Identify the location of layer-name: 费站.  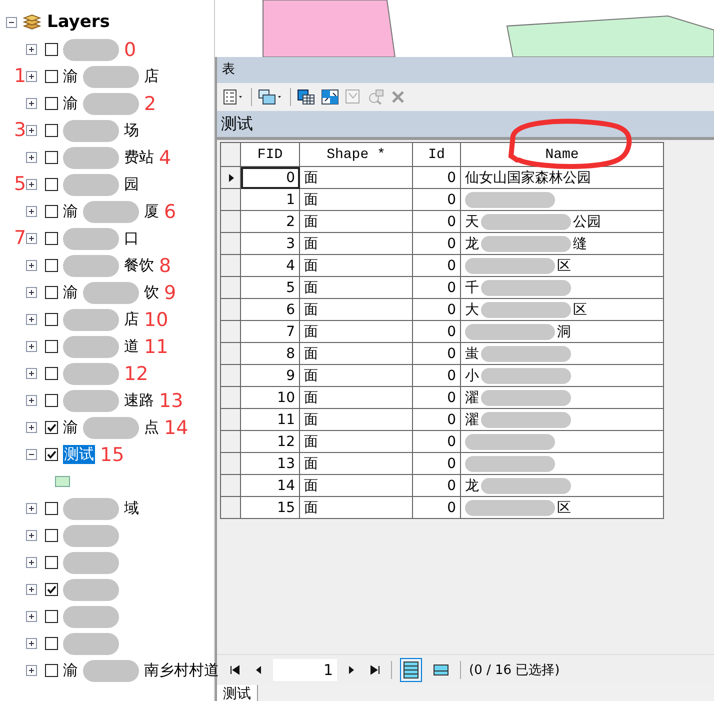
(139, 157).